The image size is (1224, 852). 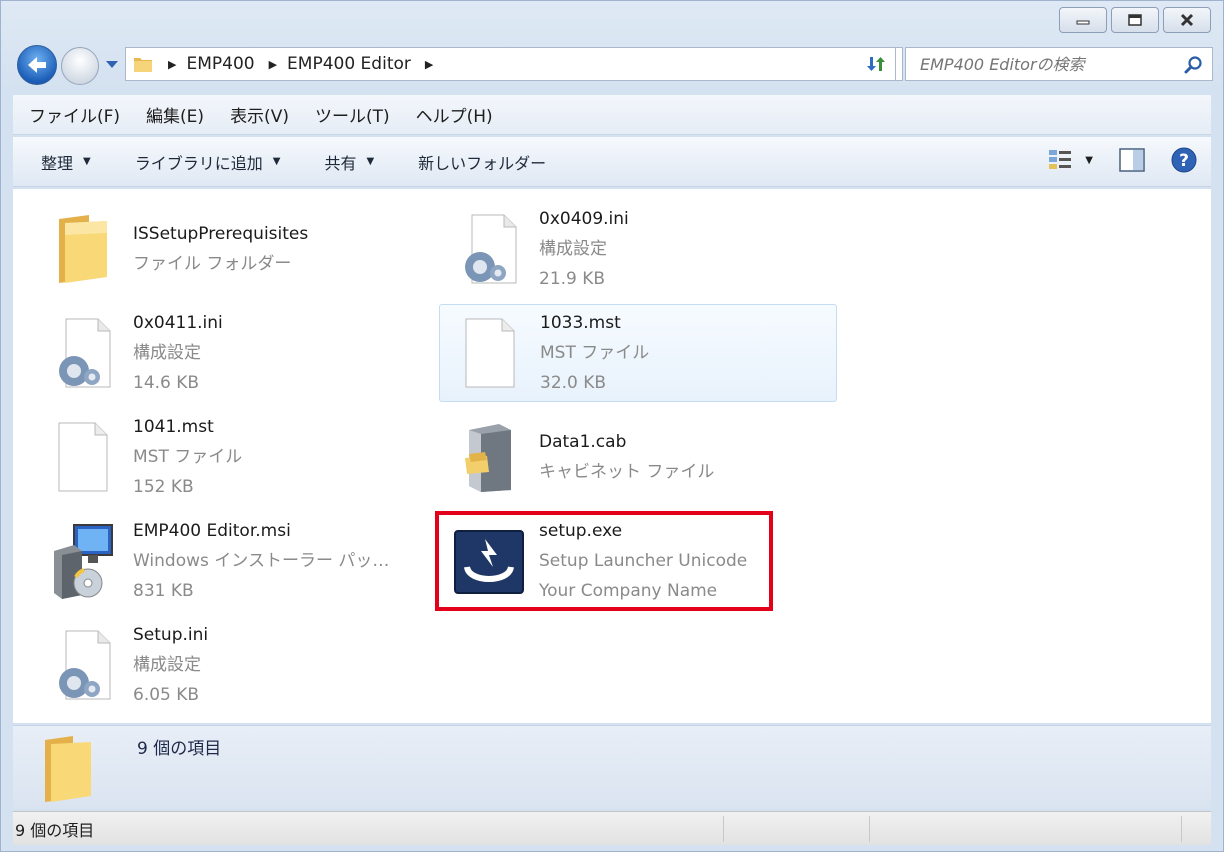 I want to click on file-name: Setup.ini, so click(x=171, y=635).